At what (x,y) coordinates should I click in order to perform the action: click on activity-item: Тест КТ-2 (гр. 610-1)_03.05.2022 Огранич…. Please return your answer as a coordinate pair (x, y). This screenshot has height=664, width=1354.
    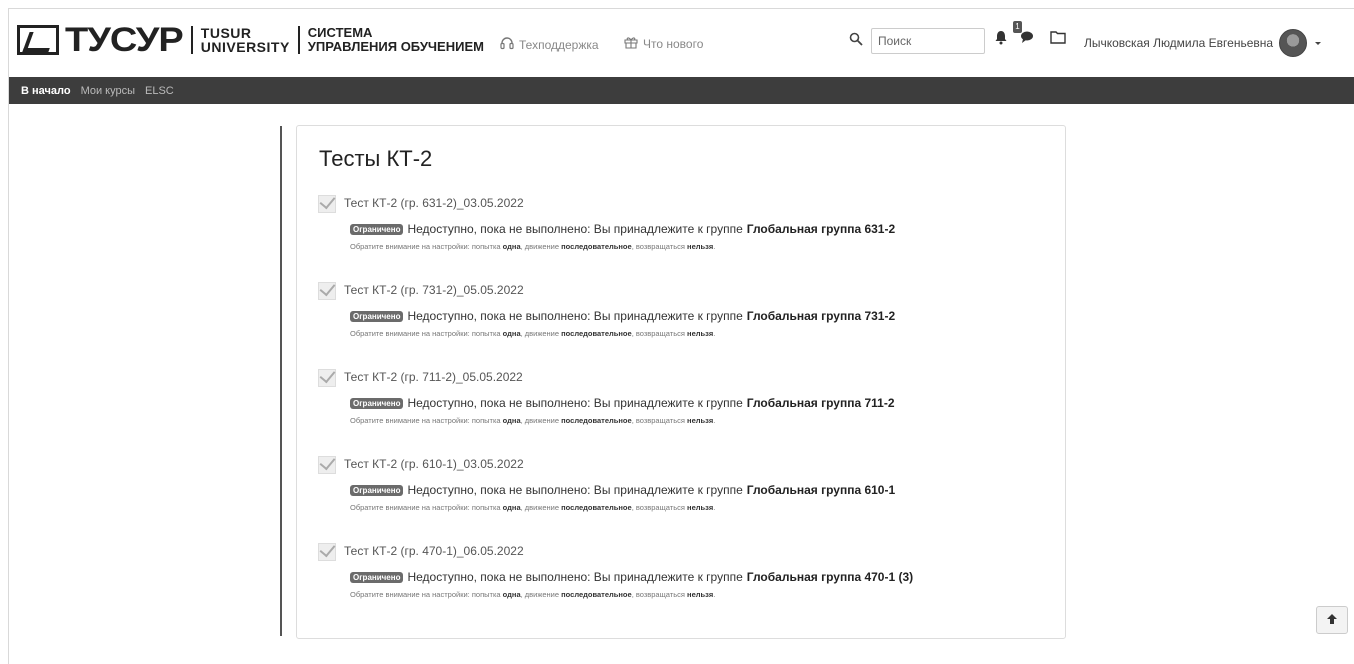
    Looking at the image, I should click on (677, 483).